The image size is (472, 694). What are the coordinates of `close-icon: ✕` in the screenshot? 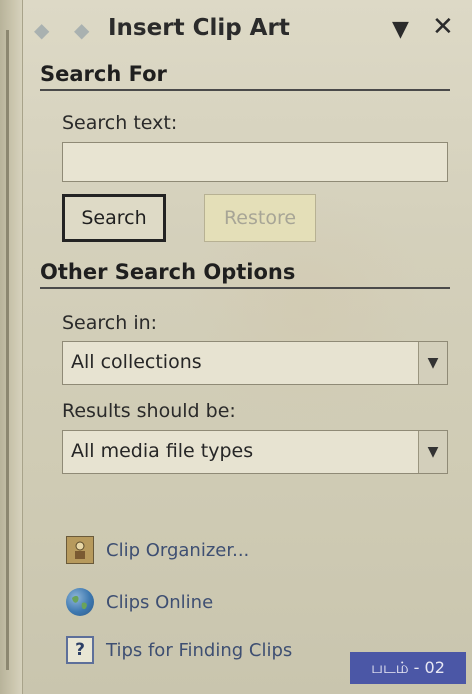 It's located at (443, 27).